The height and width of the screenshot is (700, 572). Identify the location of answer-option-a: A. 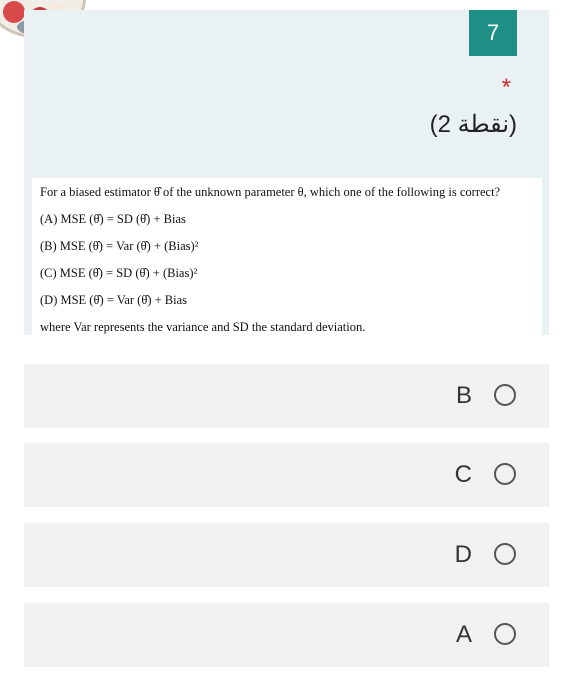
(286, 635).